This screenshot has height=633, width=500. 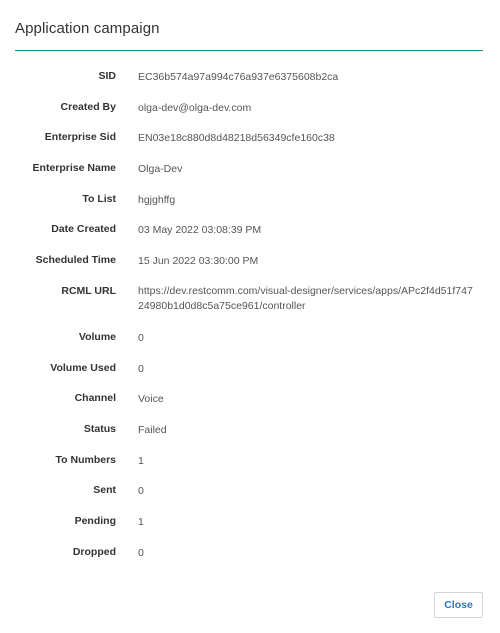 What do you see at coordinates (104, 490) in the screenshot?
I see `detail-label: Sent` at bounding box center [104, 490].